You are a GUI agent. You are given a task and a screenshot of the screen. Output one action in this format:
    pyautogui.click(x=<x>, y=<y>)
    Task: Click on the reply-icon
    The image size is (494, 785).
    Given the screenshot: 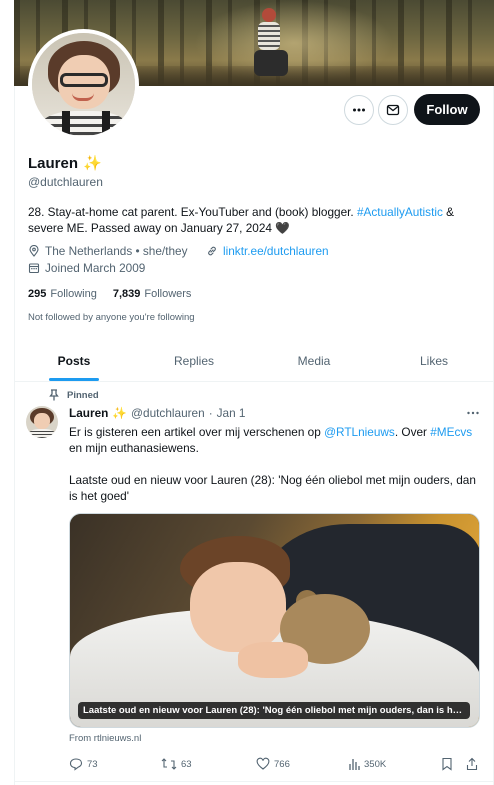 What is the action you would take?
    pyautogui.click(x=76, y=764)
    